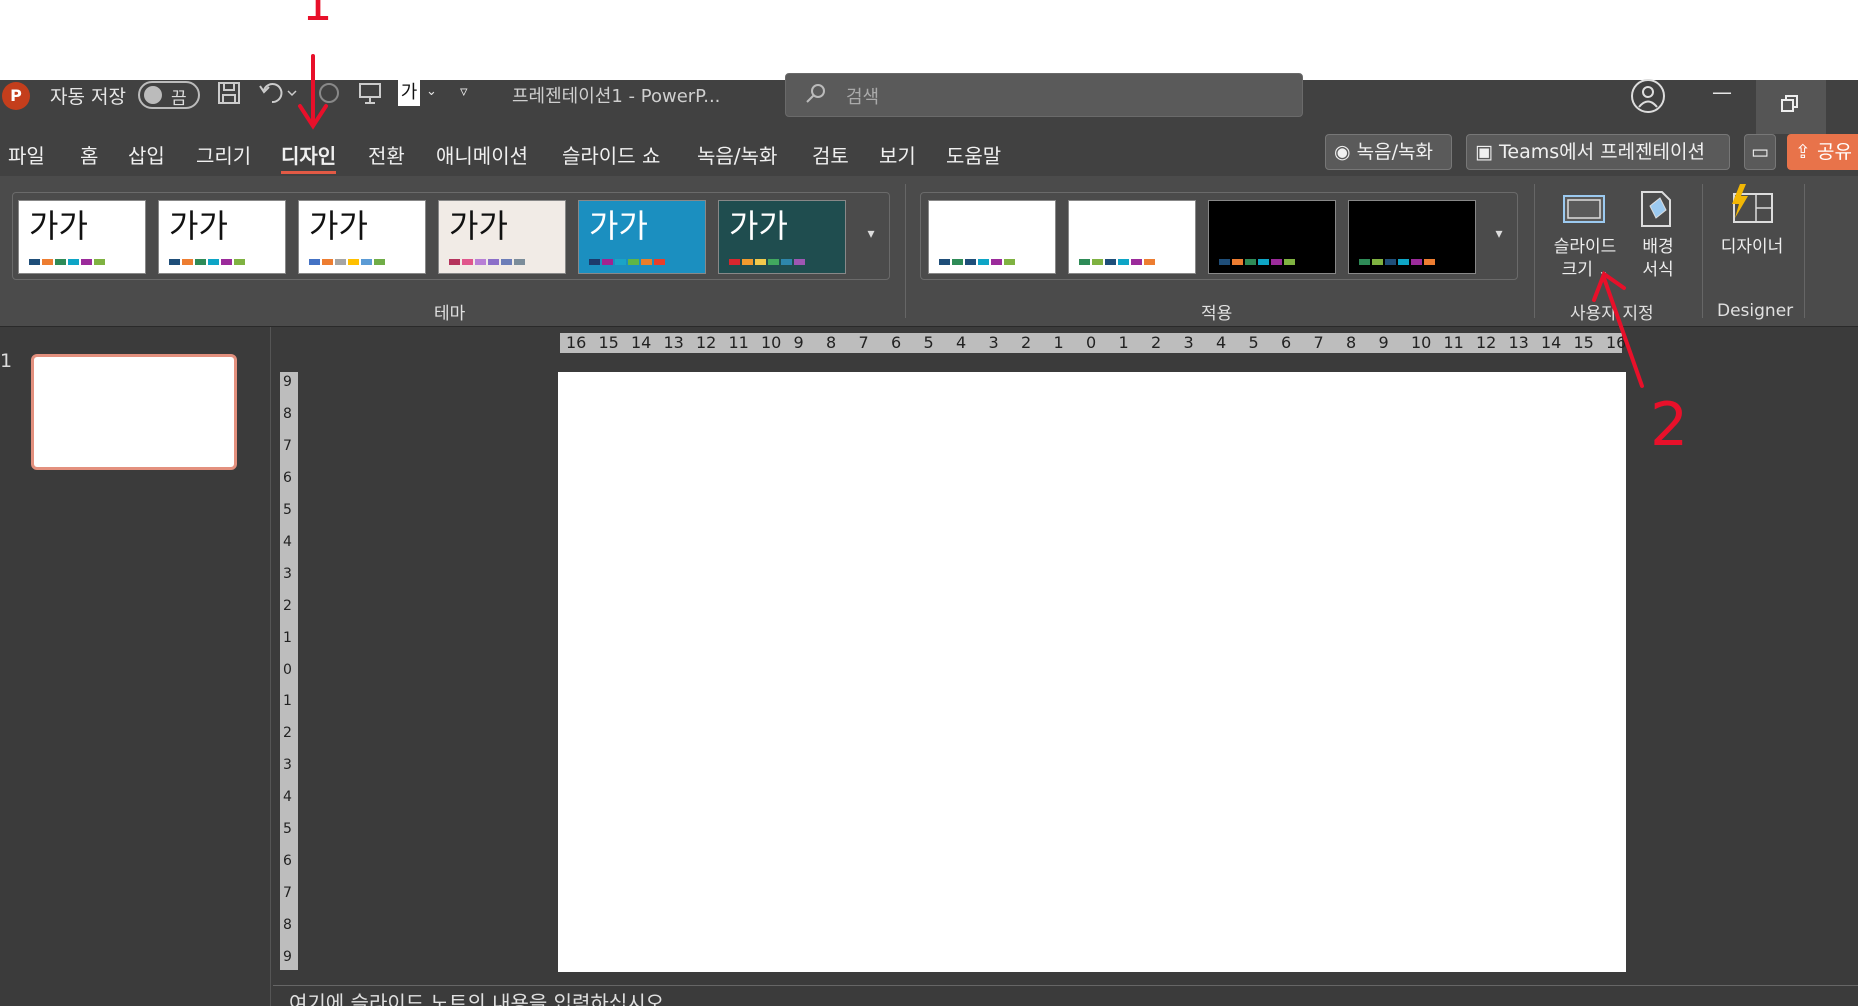  I want to click on restore-icon, so click(1790, 106).